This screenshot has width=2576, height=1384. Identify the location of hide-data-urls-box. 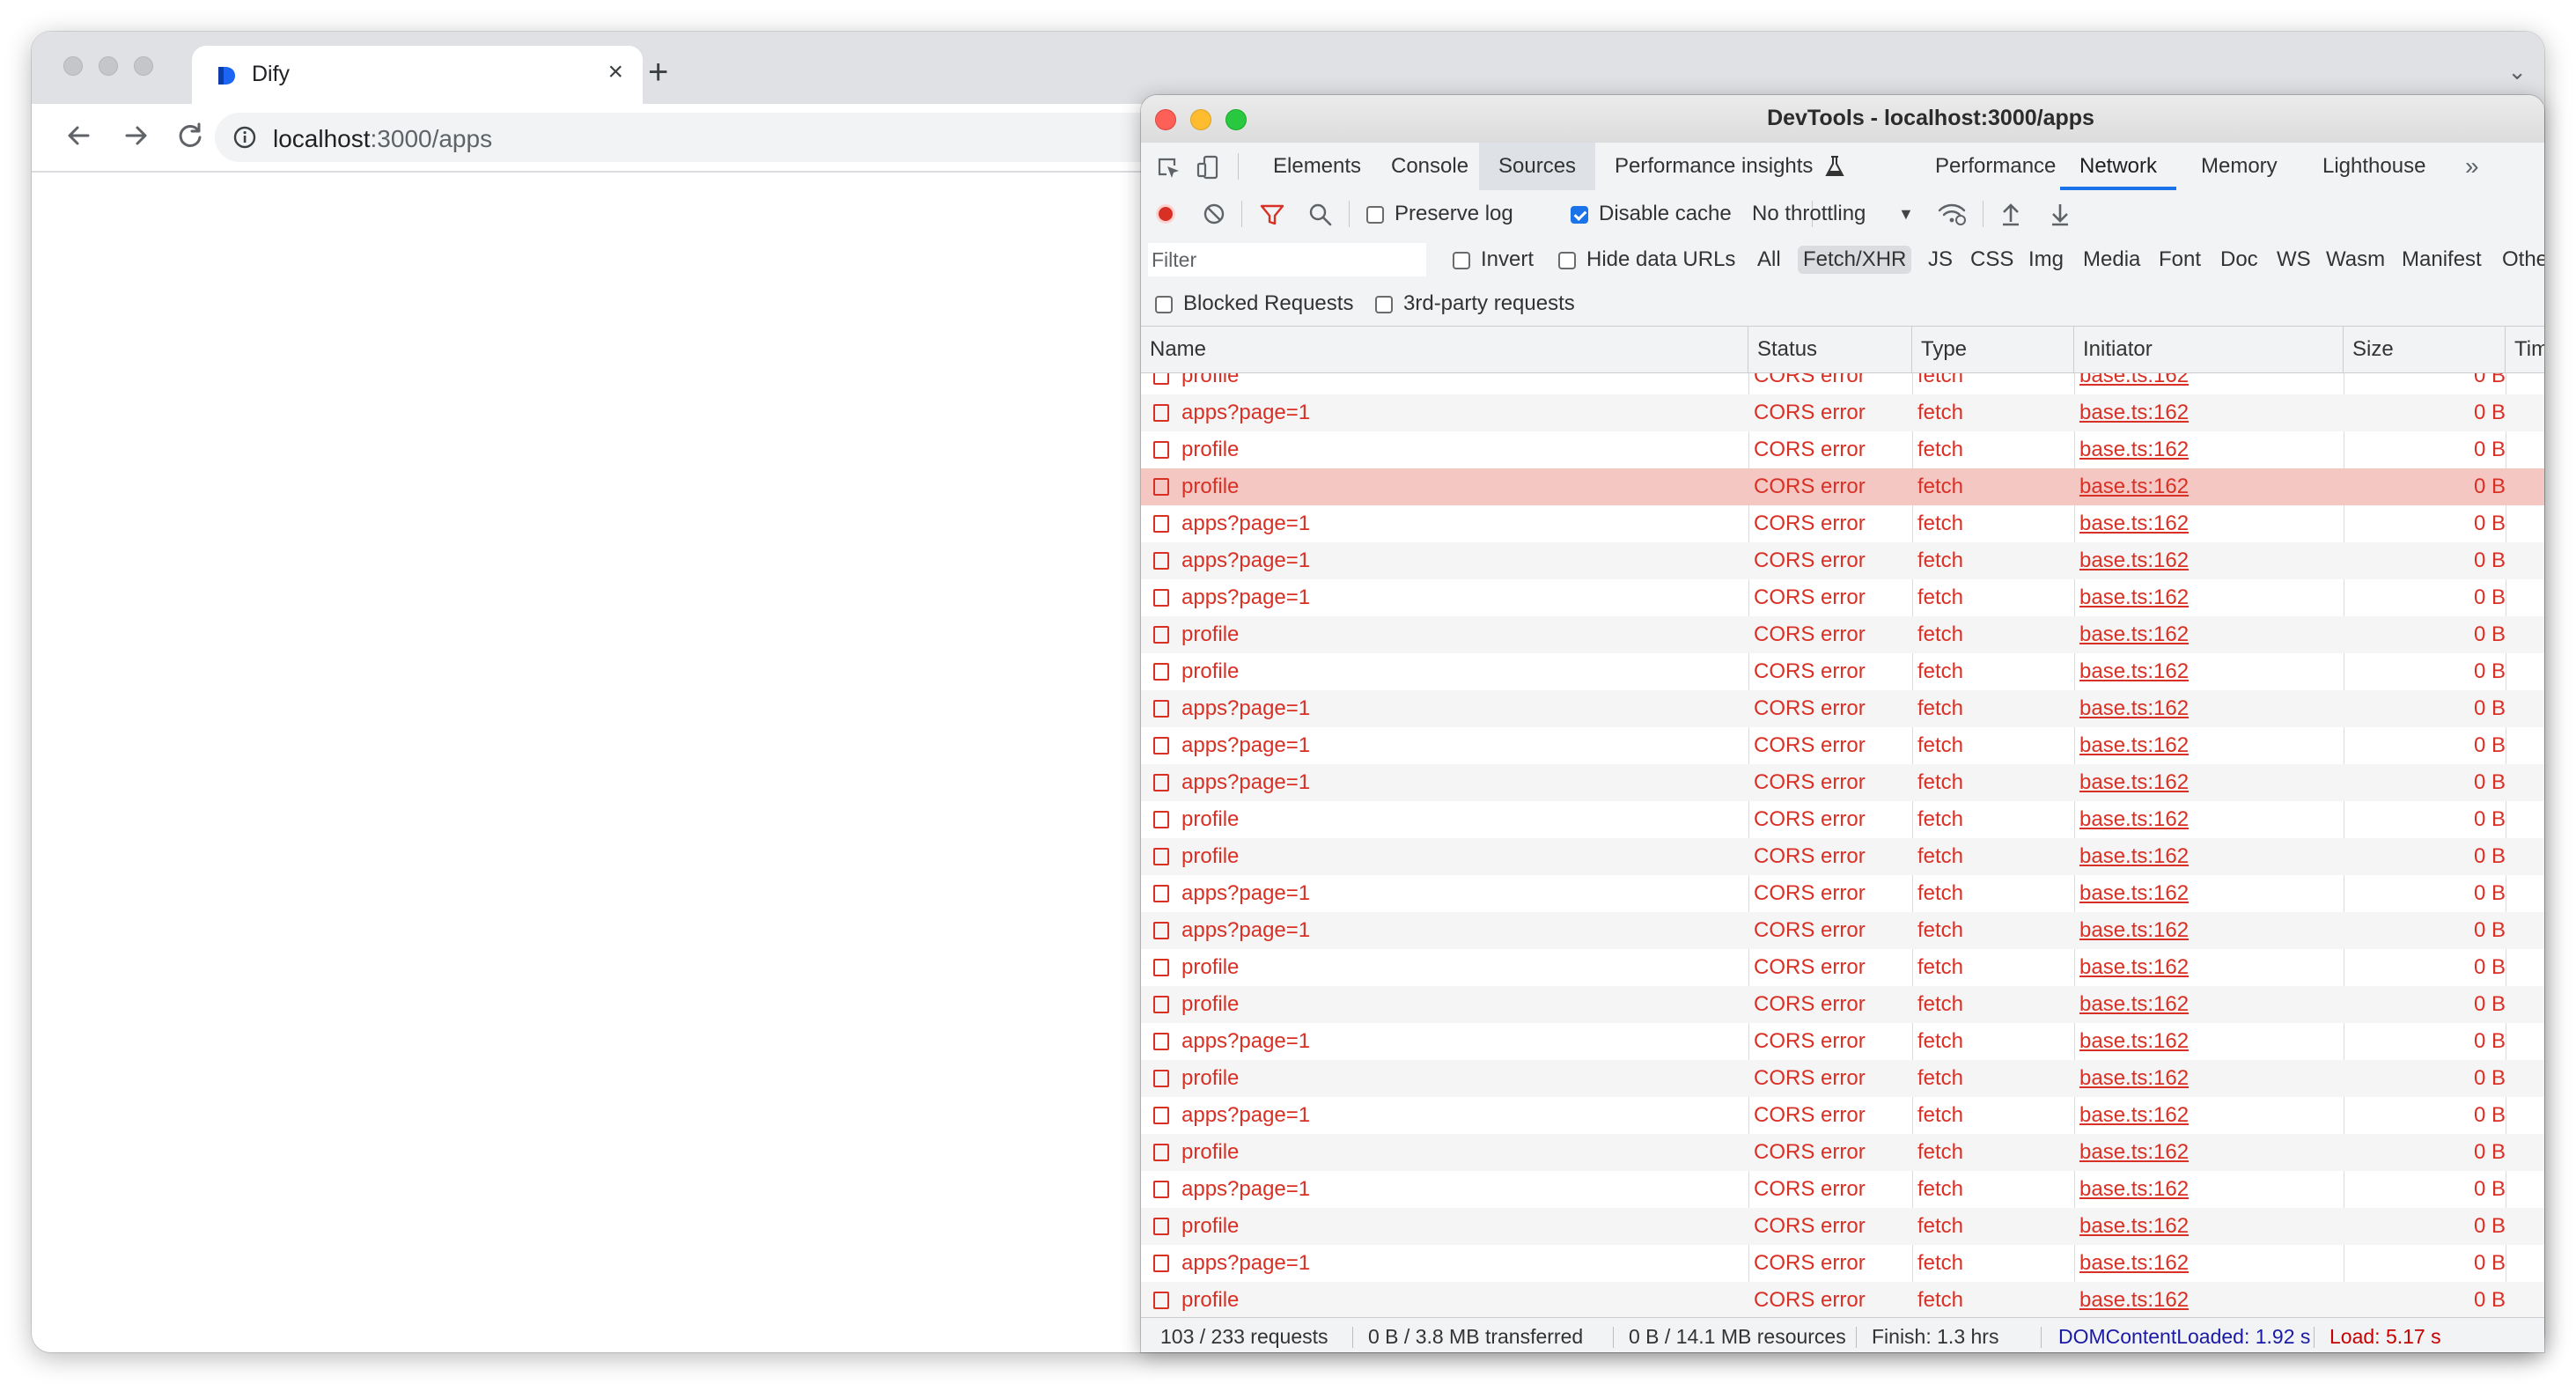
(1567, 260).